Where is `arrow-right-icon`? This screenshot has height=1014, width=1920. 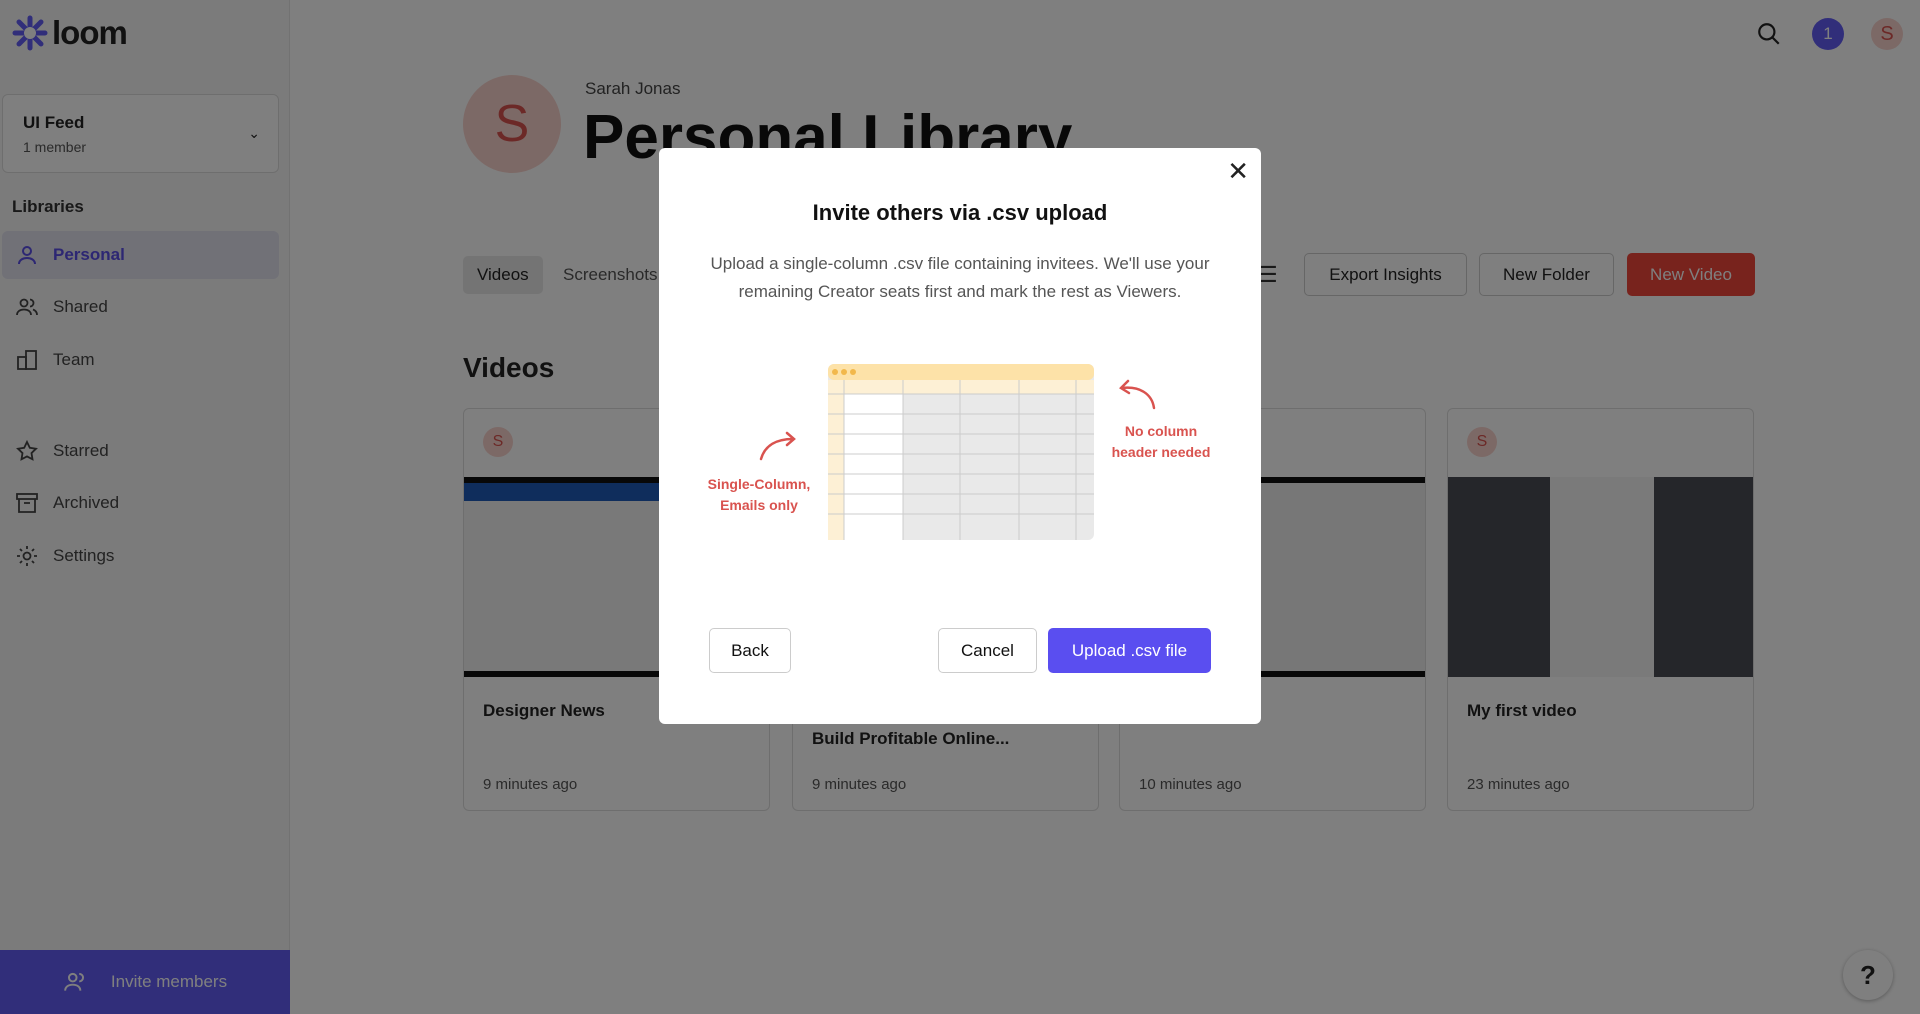
arrow-right-icon is located at coordinates (777, 446).